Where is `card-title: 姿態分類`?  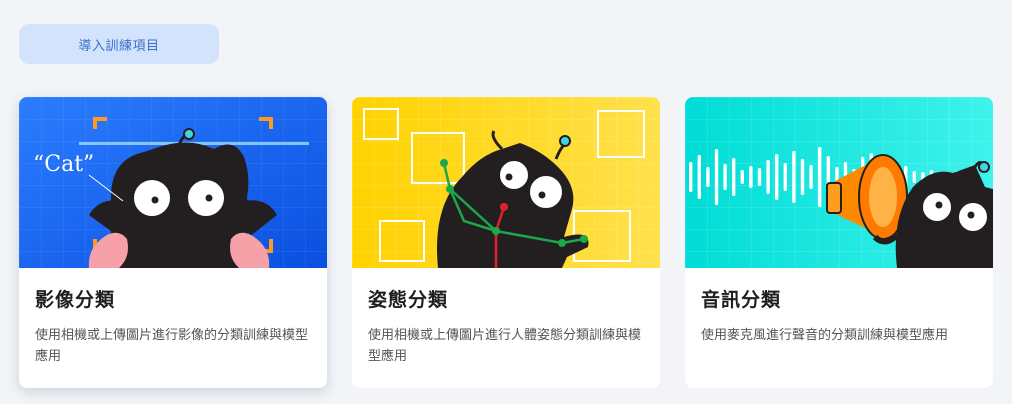
card-title: 姿態分類 is located at coordinates (408, 300).